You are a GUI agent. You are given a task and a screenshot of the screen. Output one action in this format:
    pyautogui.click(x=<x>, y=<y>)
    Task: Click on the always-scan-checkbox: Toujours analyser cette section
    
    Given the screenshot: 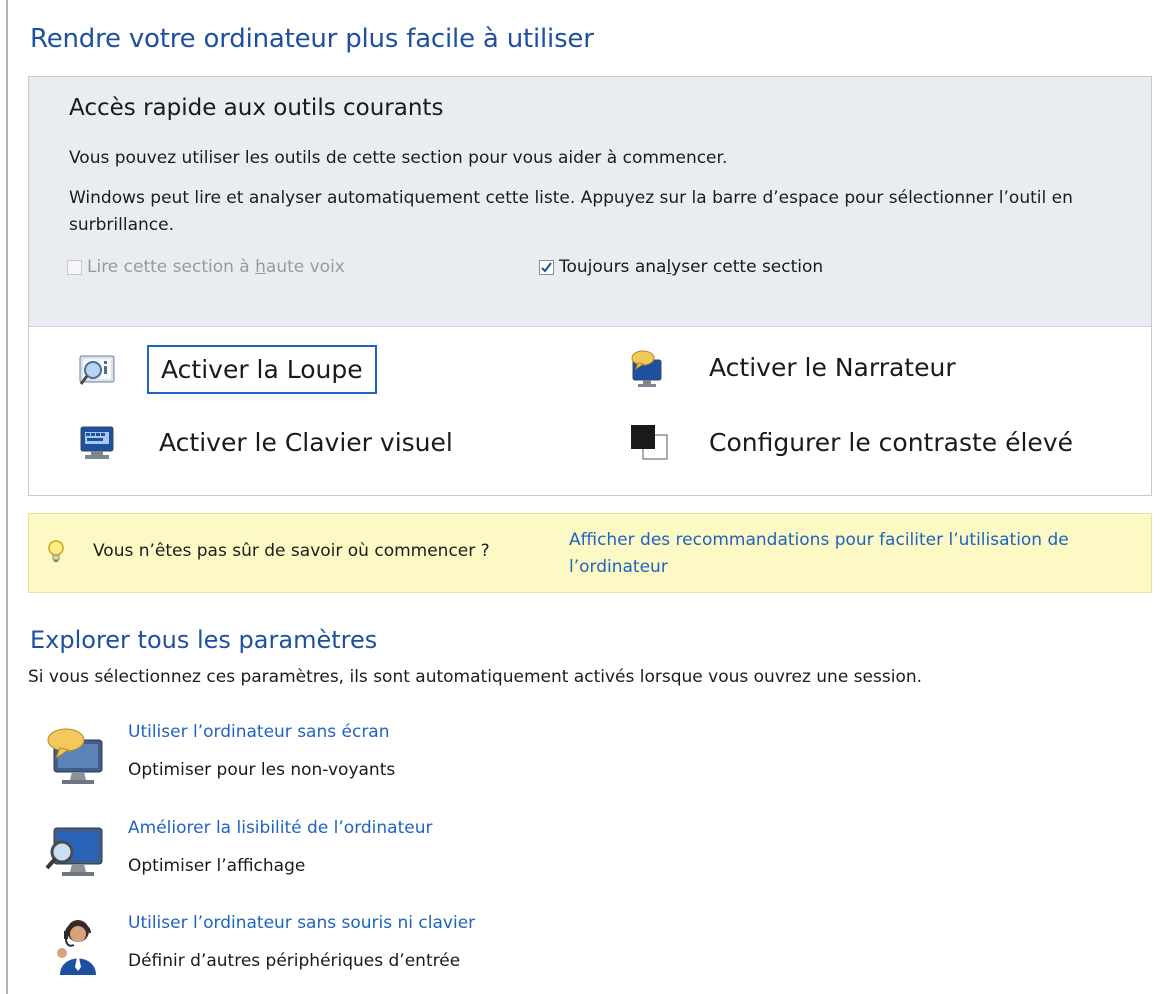 What is the action you would take?
    pyautogui.click(x=681, y=267)
    